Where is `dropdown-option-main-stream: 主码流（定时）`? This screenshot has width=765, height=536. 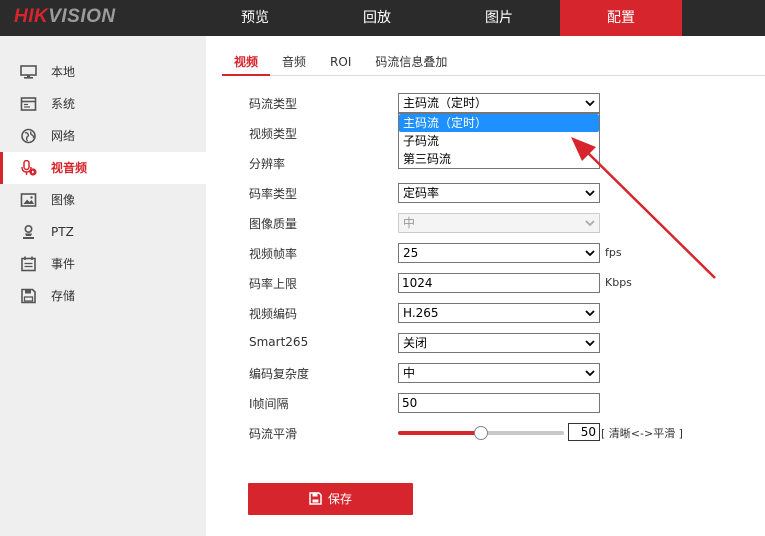 dropdown-option-main-stream: 主码流（定时） is located at coordinates (499, 123).